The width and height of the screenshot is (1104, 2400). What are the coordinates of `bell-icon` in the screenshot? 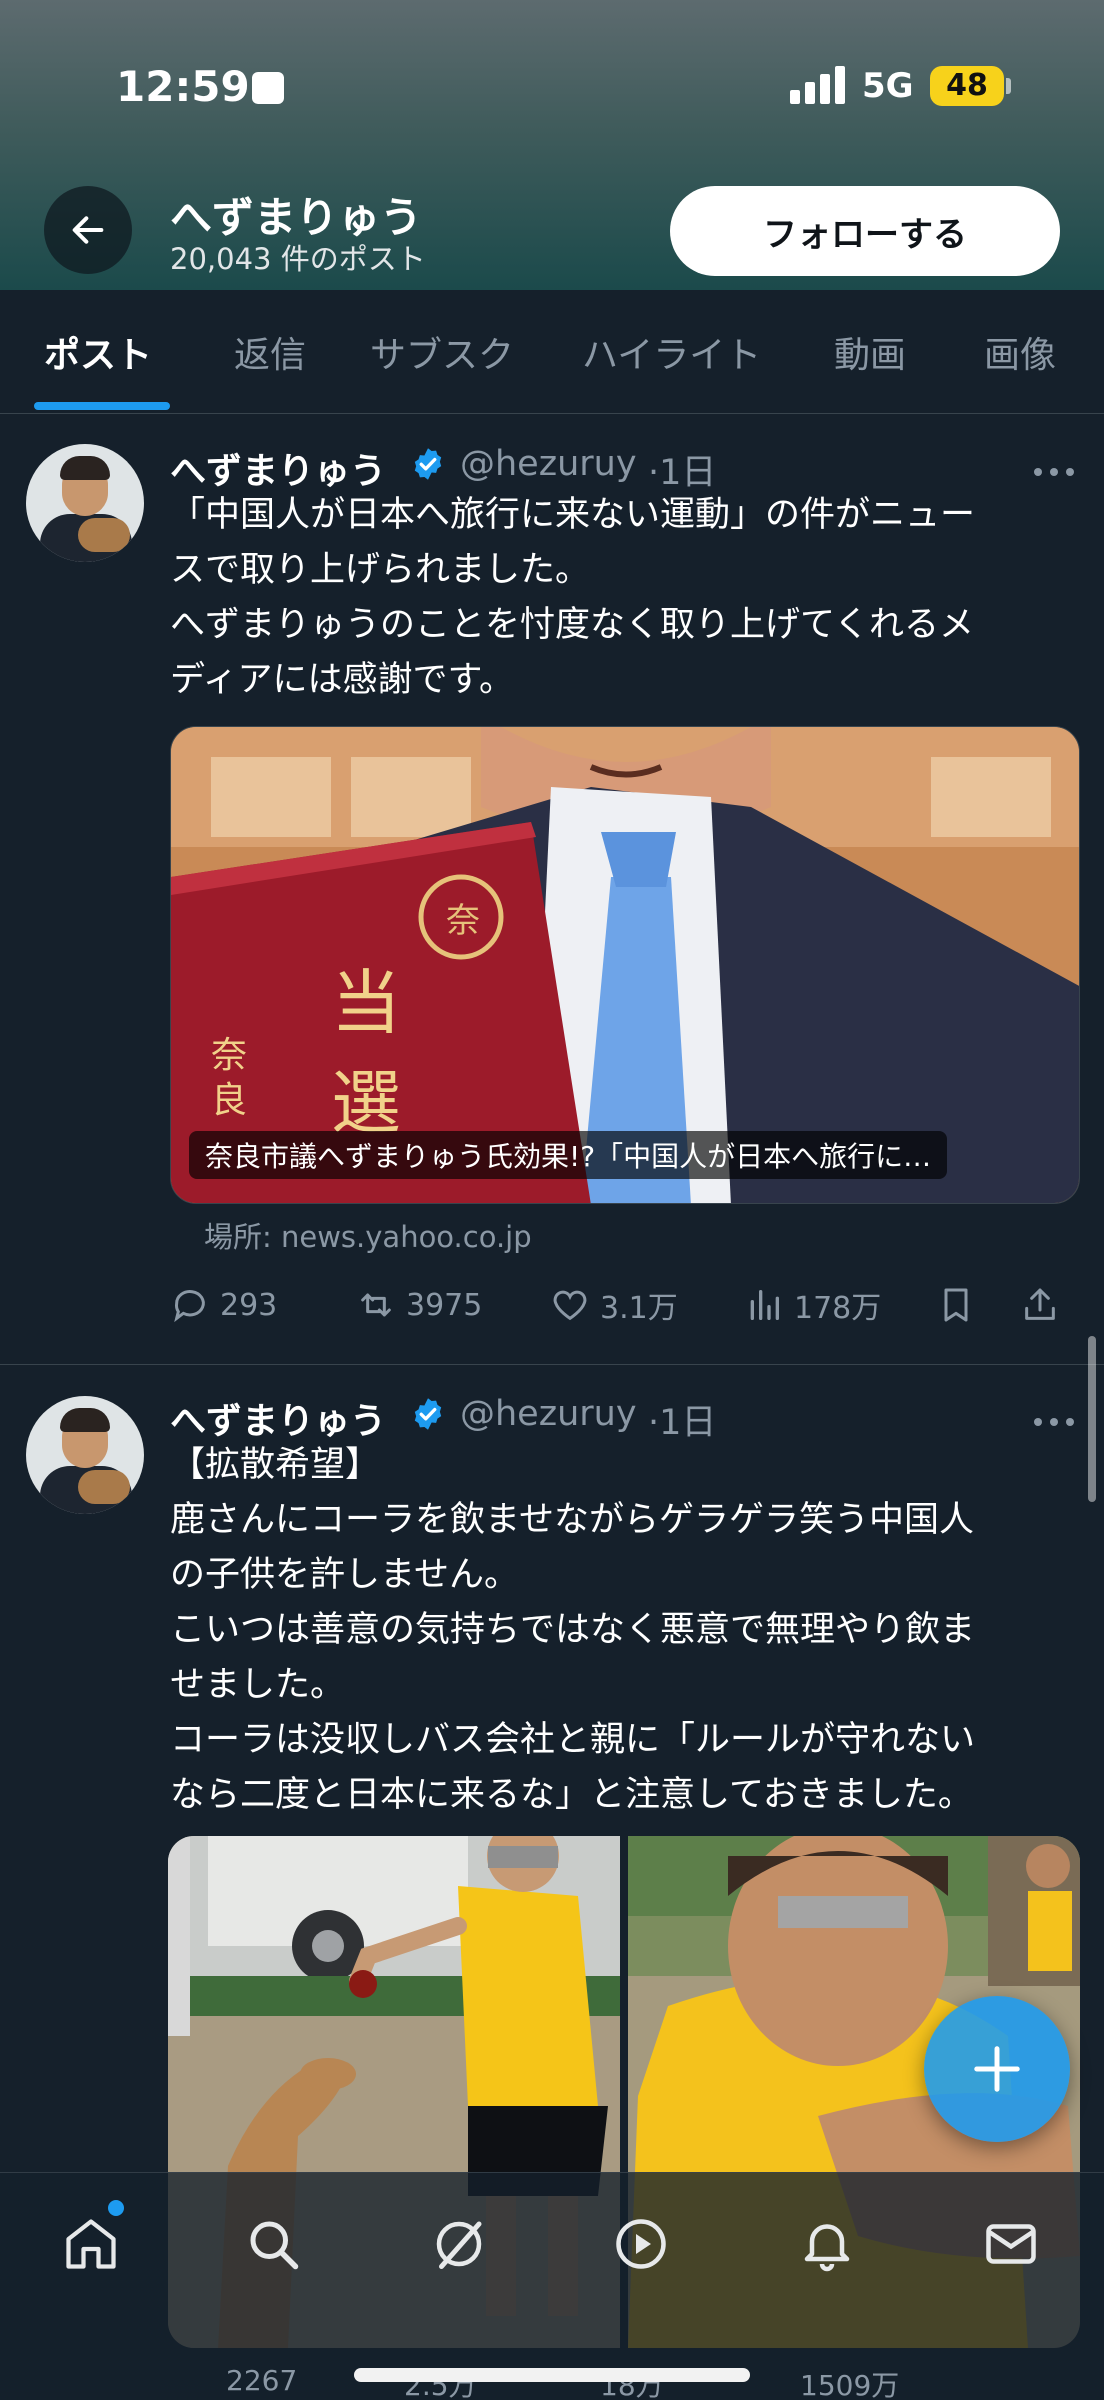 It's located at (827, 2248).